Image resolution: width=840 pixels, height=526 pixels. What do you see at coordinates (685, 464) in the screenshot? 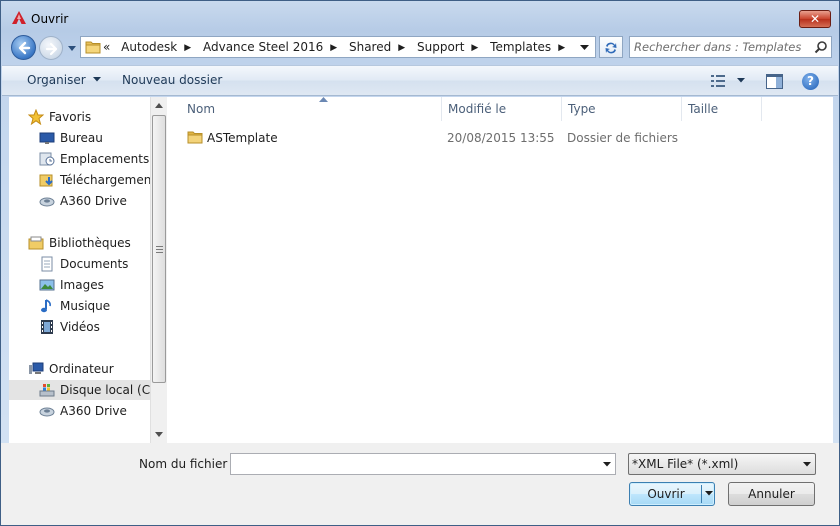
I see `file-type-value: *XML File* (*.xml)` at bounding box center [685, 464].